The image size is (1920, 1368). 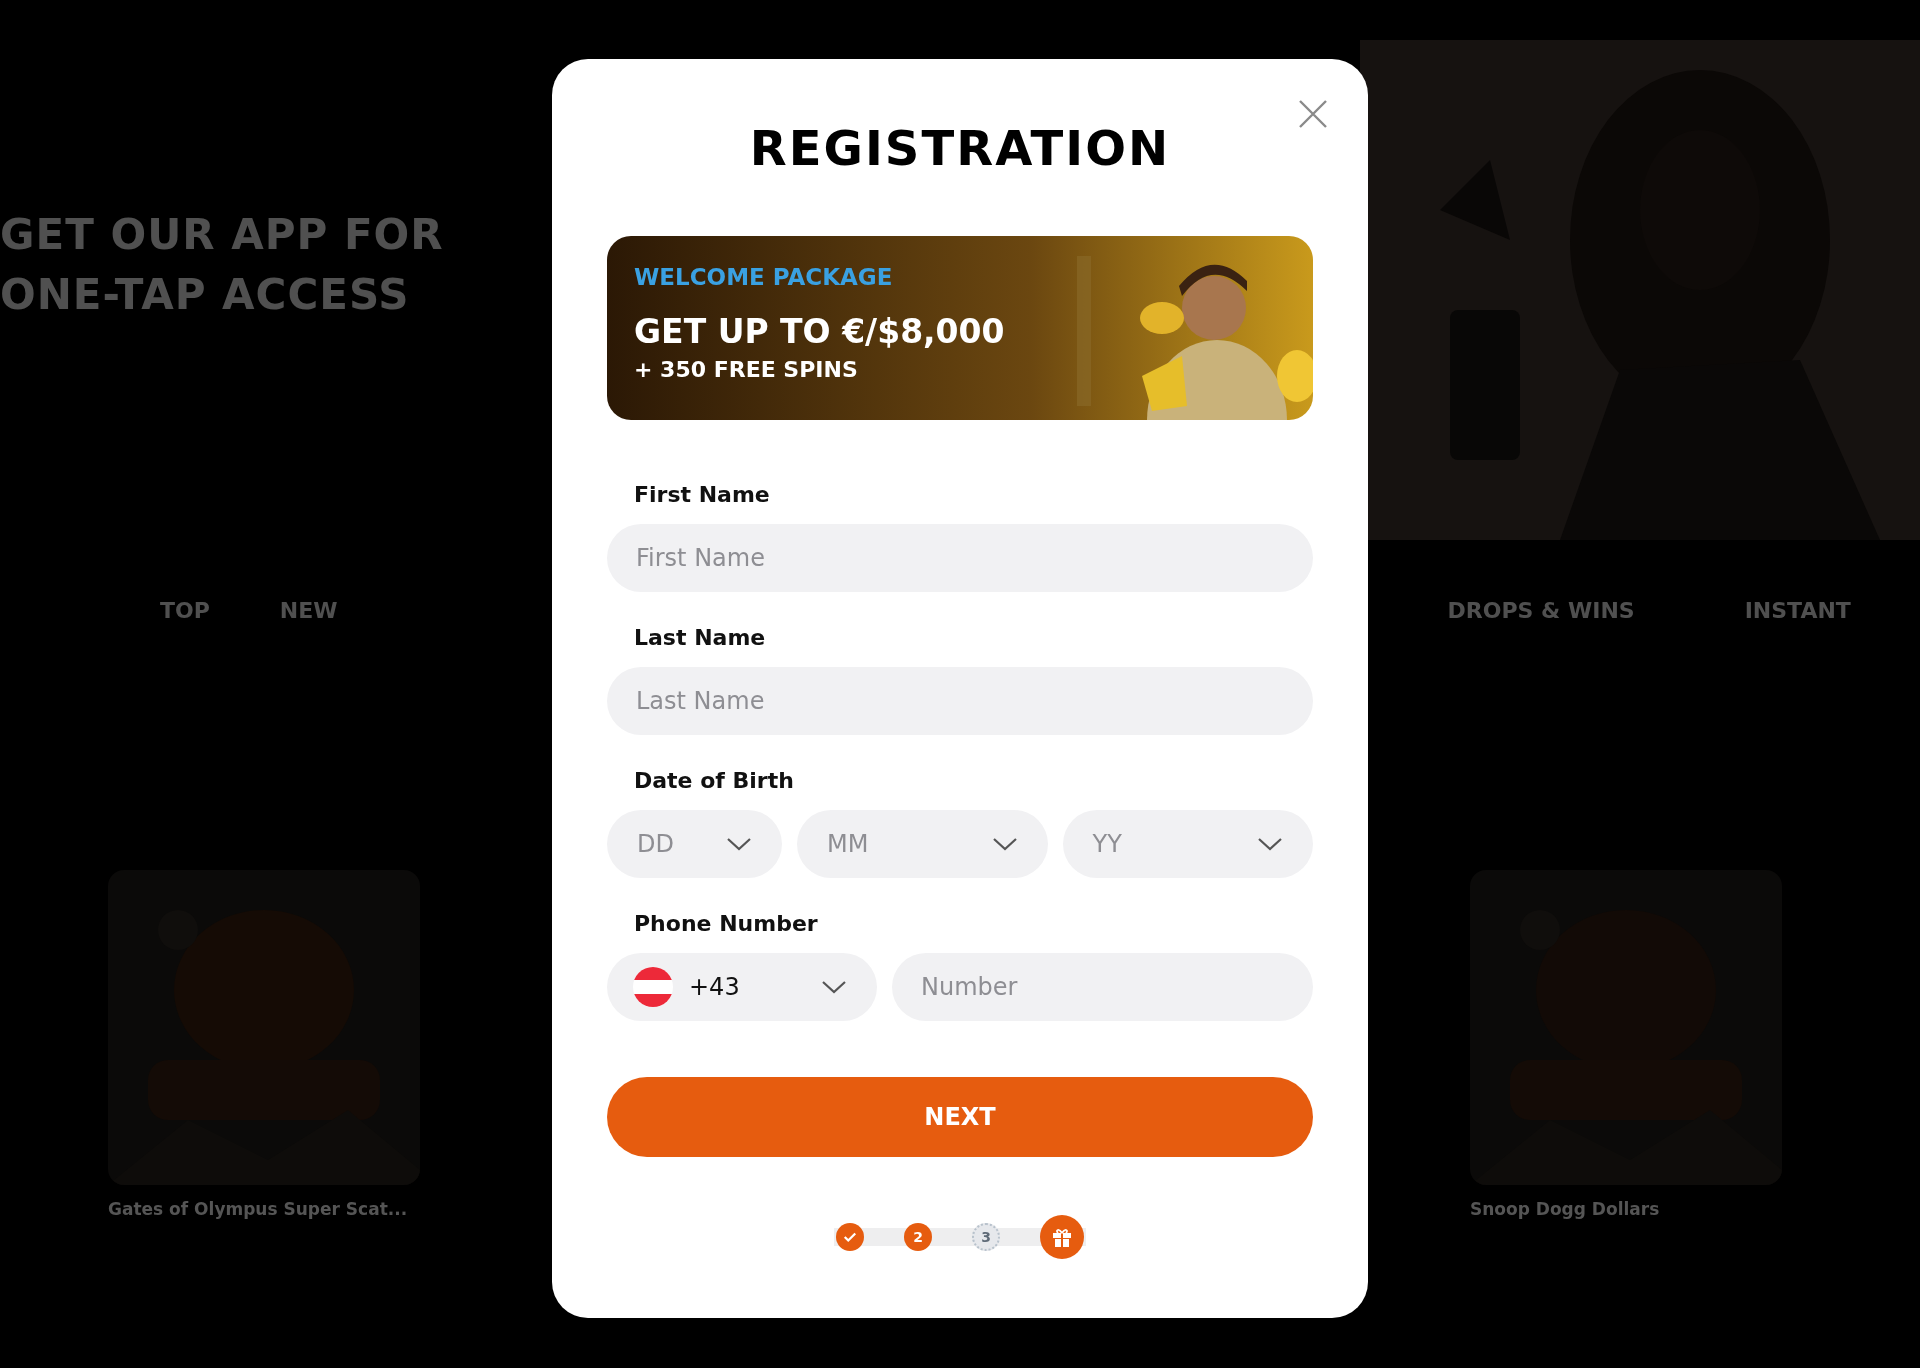 What do you see at coordinates (1626, 1209) in the screenshot?
I see `game-title: Snoop Dogg Dollars` at bounding box center [1626, 1209].